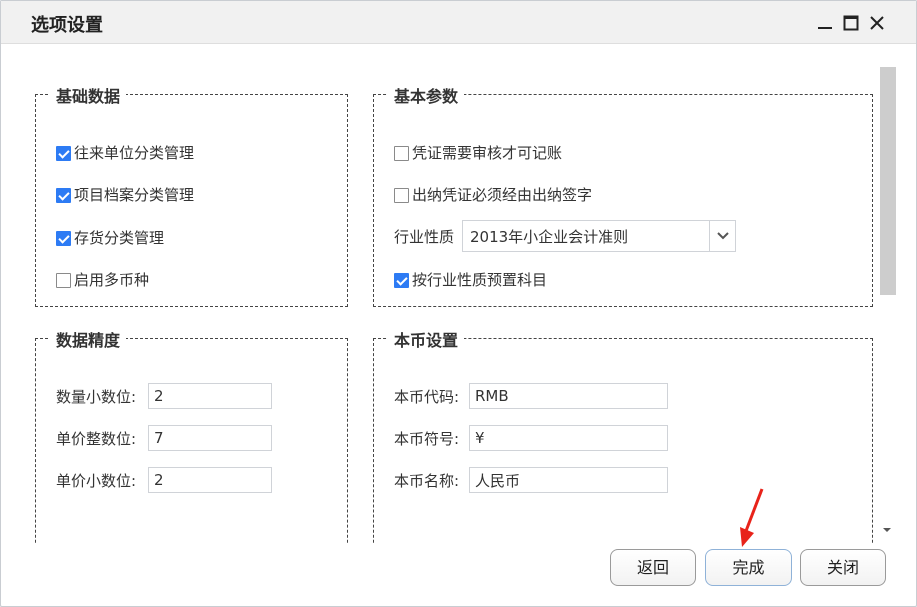 The image size is (917, 607). Describe the element at coordinates (112, 280) in the screenshot. I see `checkbox-label: 启用多币种` at that location.